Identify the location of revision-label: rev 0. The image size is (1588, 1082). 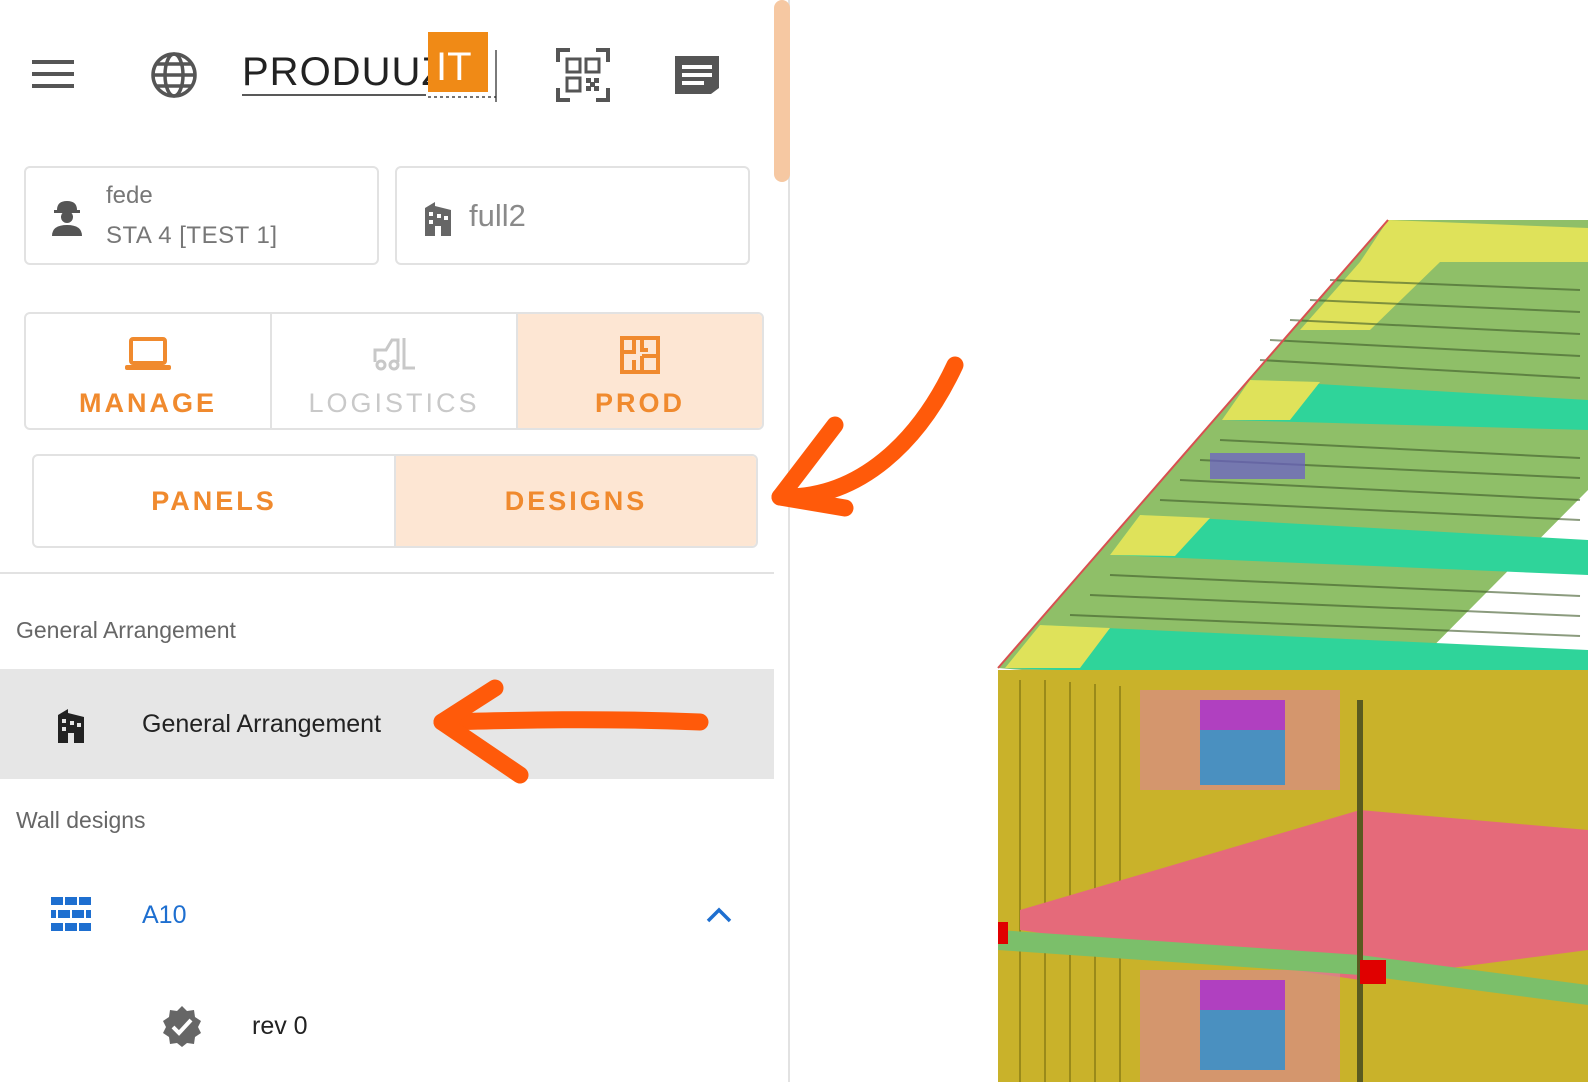
(280, 1026).